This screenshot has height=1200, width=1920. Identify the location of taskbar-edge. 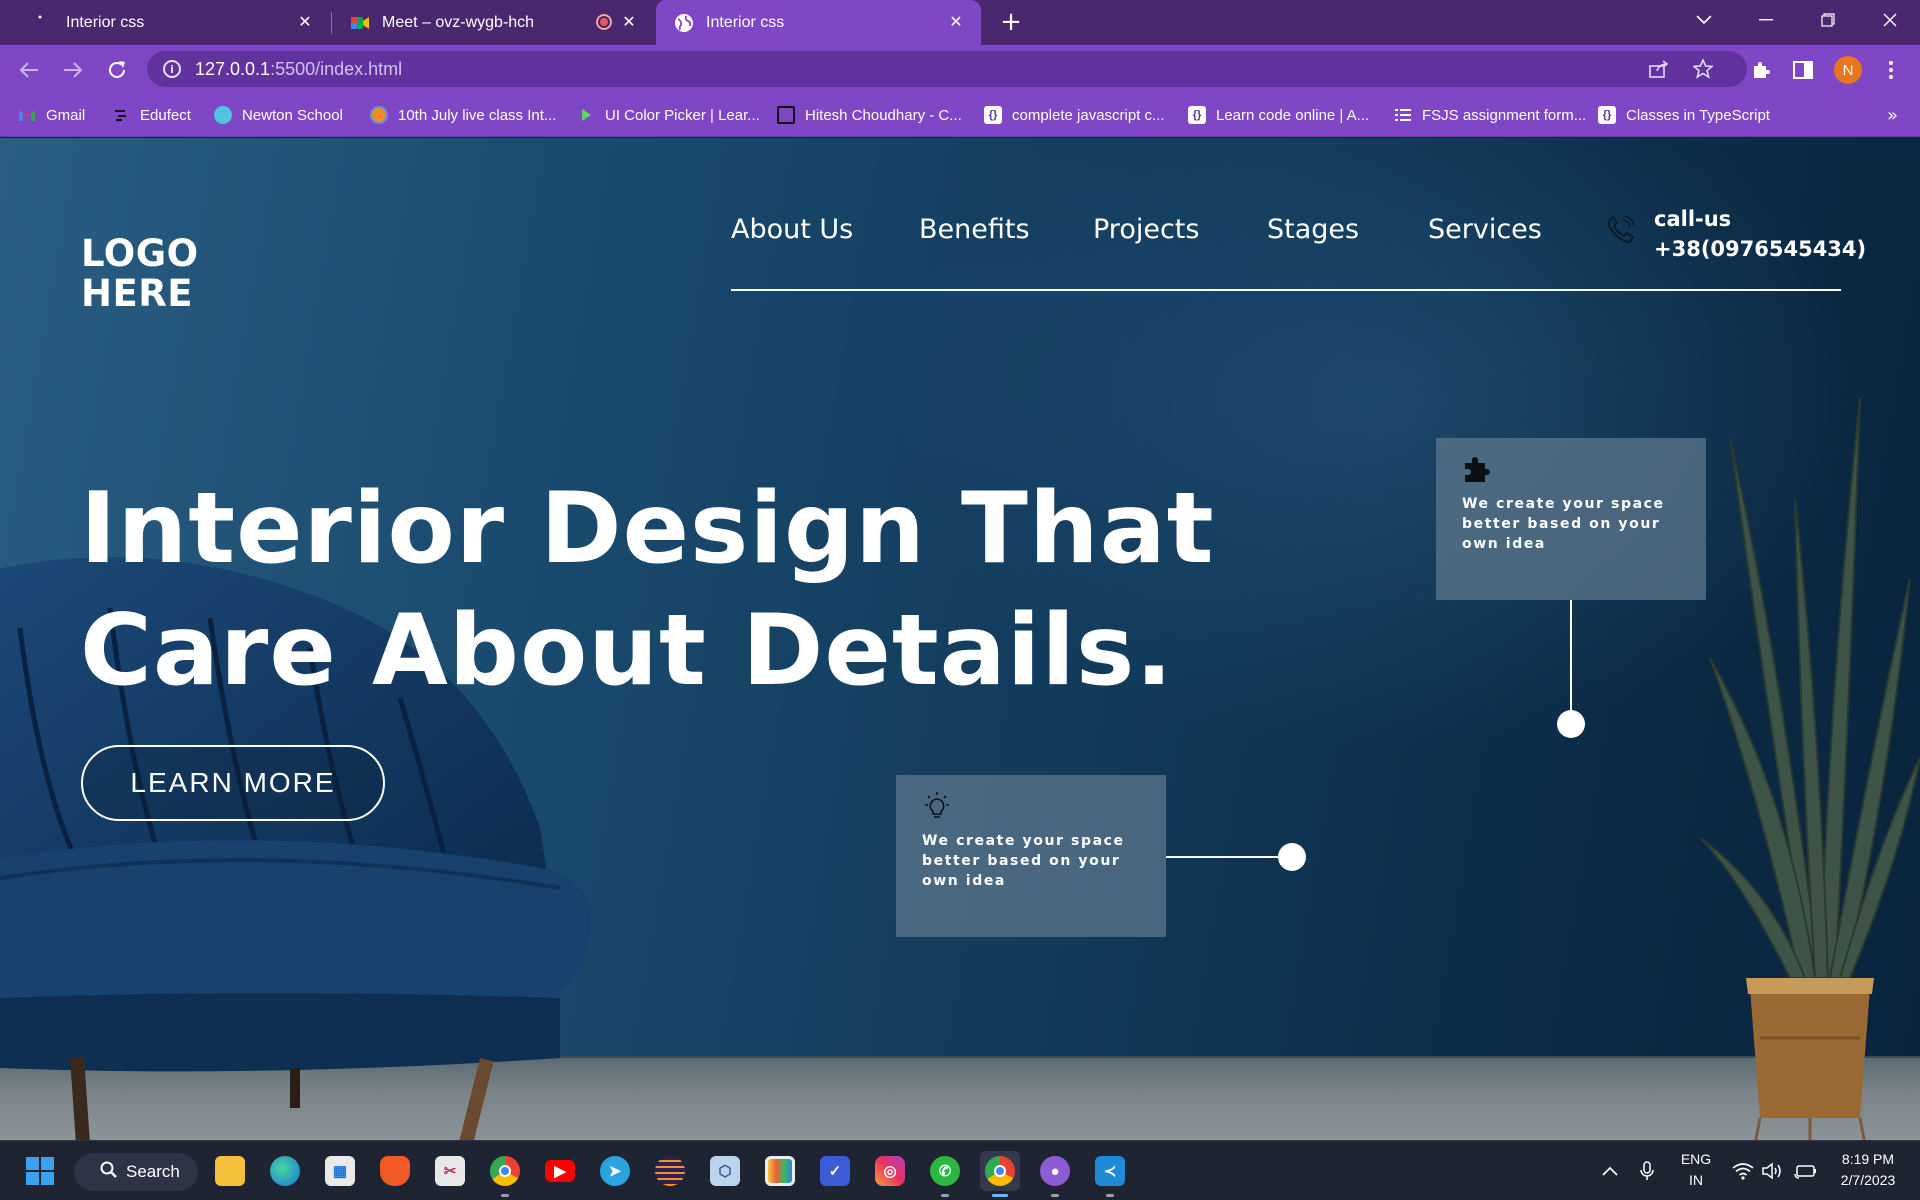
(285, 1171).